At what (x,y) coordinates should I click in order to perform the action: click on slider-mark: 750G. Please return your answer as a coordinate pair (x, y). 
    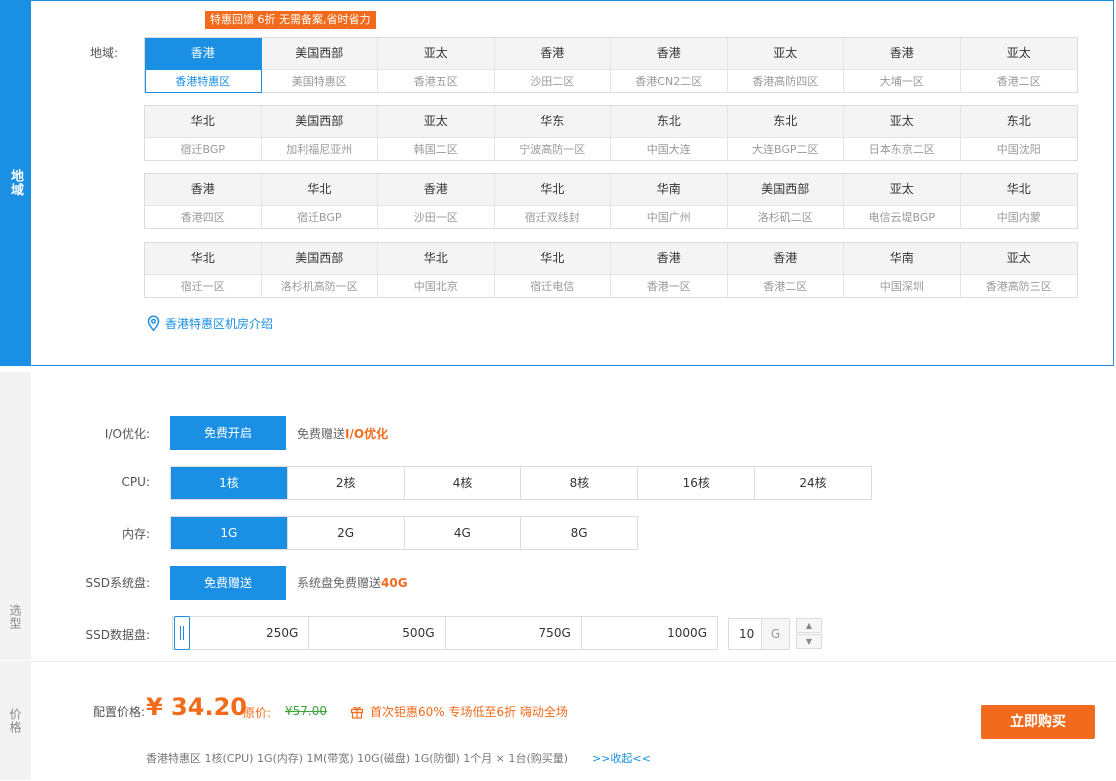
    Looking at the image, I should click on (514, 633).